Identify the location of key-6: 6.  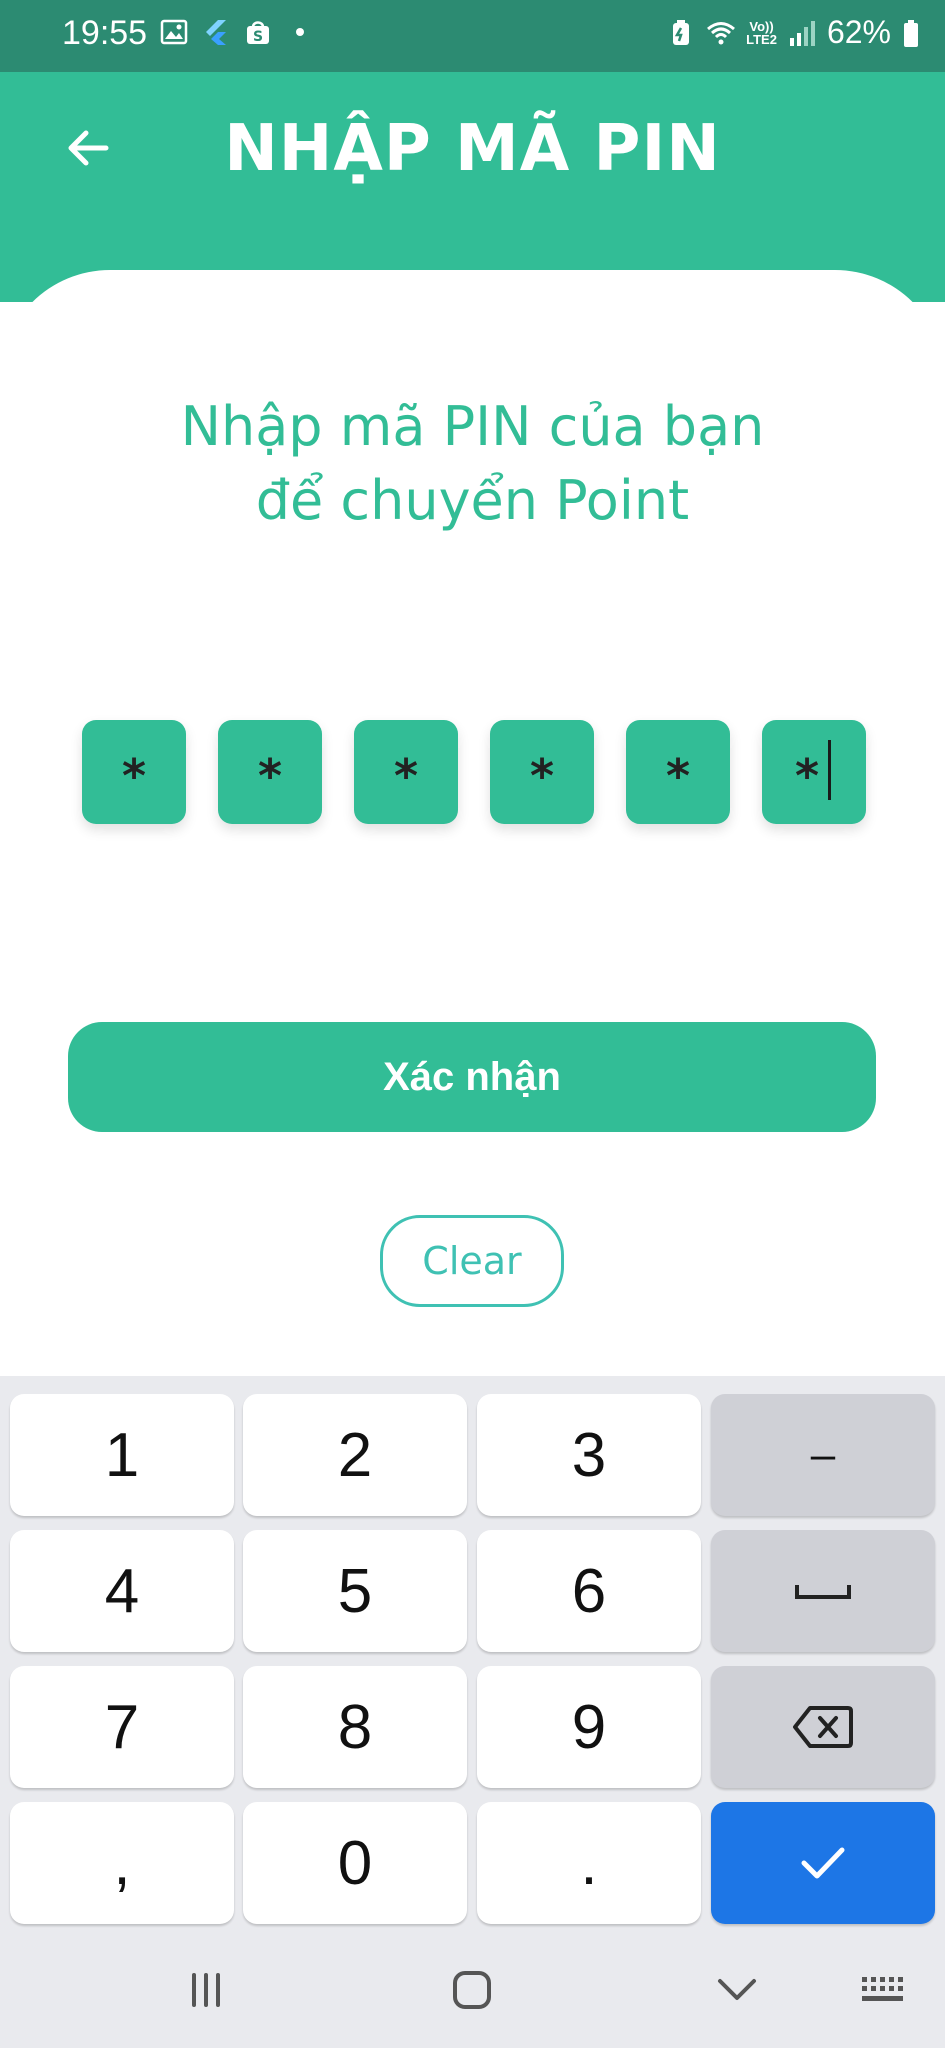
(589, 1591).